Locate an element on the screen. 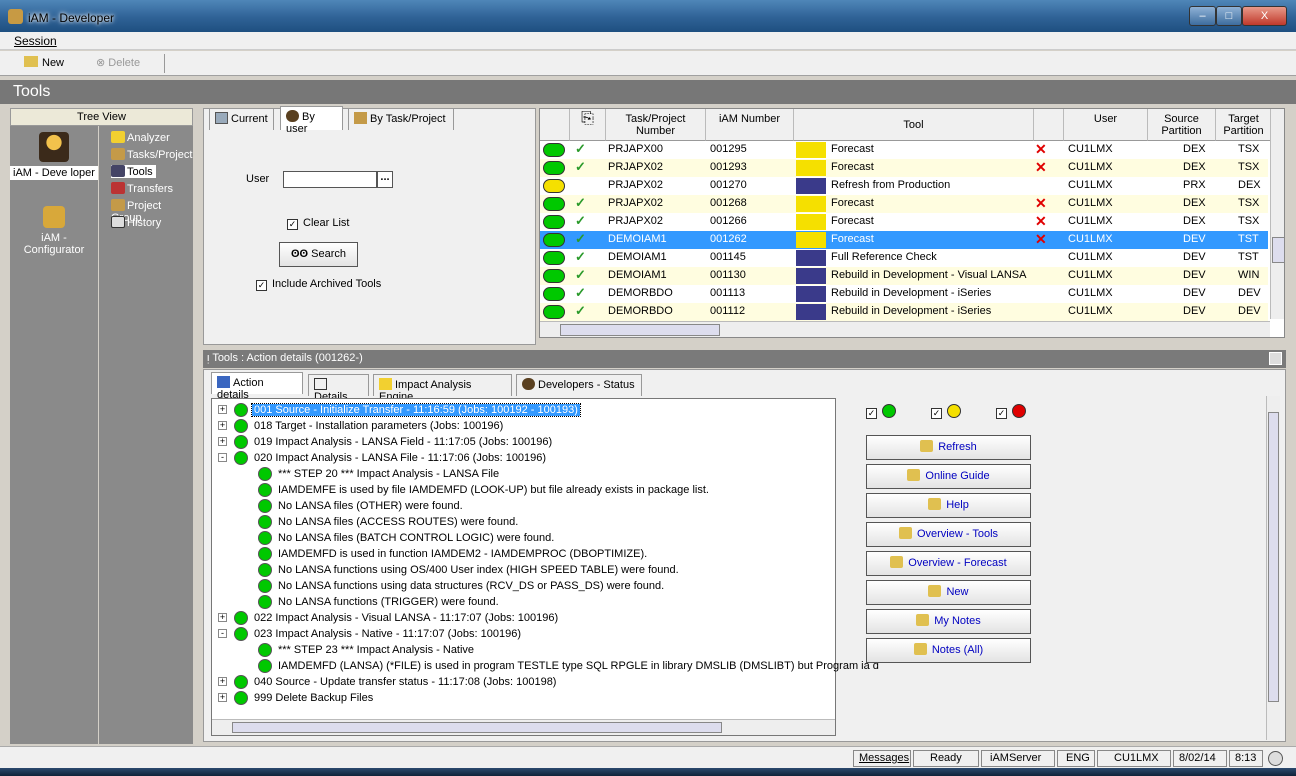  menu-session: Session is located at coordinates (35, 41).